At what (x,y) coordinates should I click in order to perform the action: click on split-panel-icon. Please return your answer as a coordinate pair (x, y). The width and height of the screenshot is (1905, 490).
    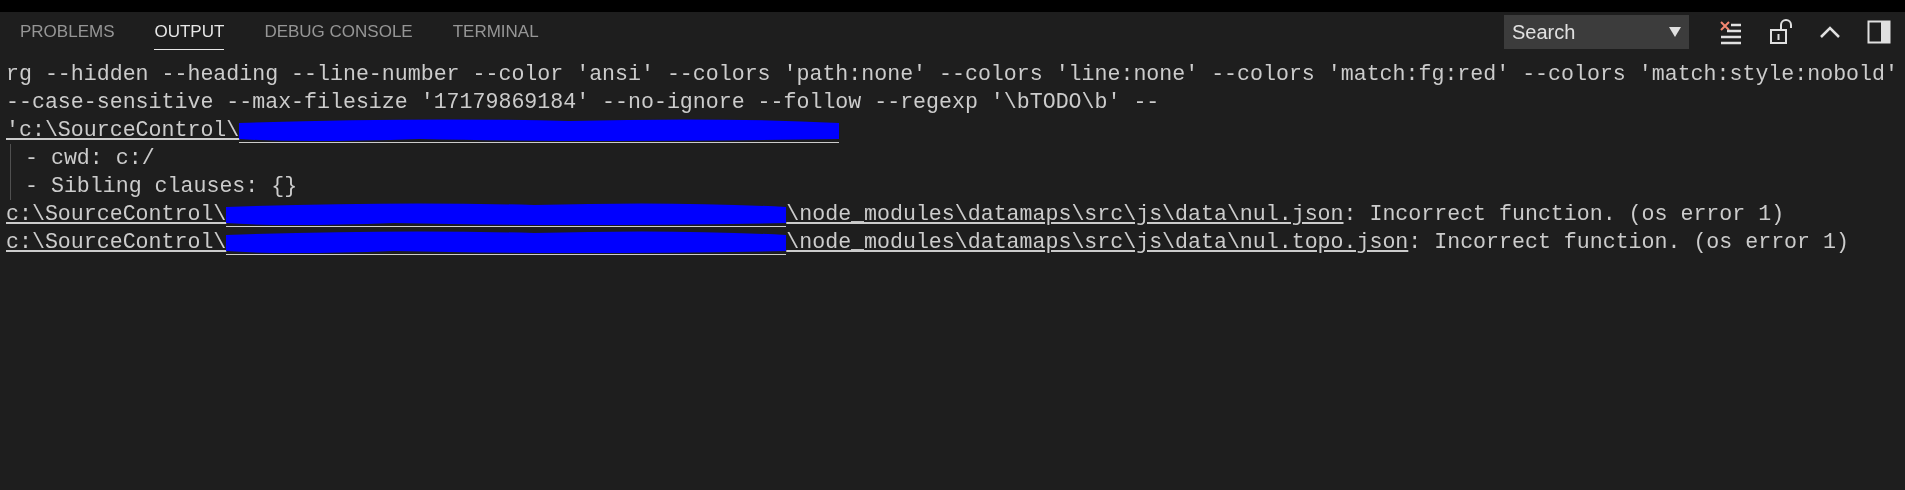
    Looking at the image, I should click on (1879, 32).